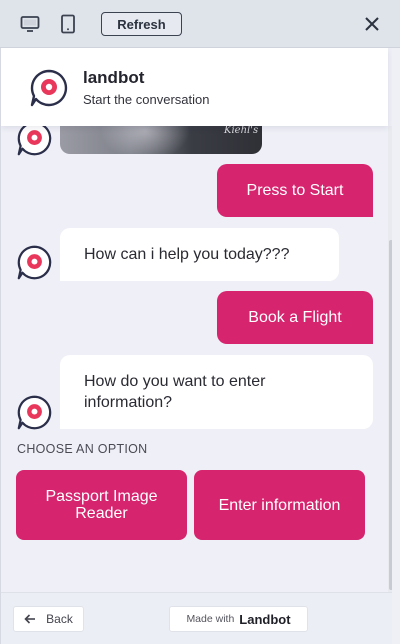 Image resolution: width=400 pixels, height=644 pixels. What do you see at coordinates (238, 619) in the screenshot?
I see `made-with-landbot-badge: Made with Landbot` at bounding box center [238, 619].